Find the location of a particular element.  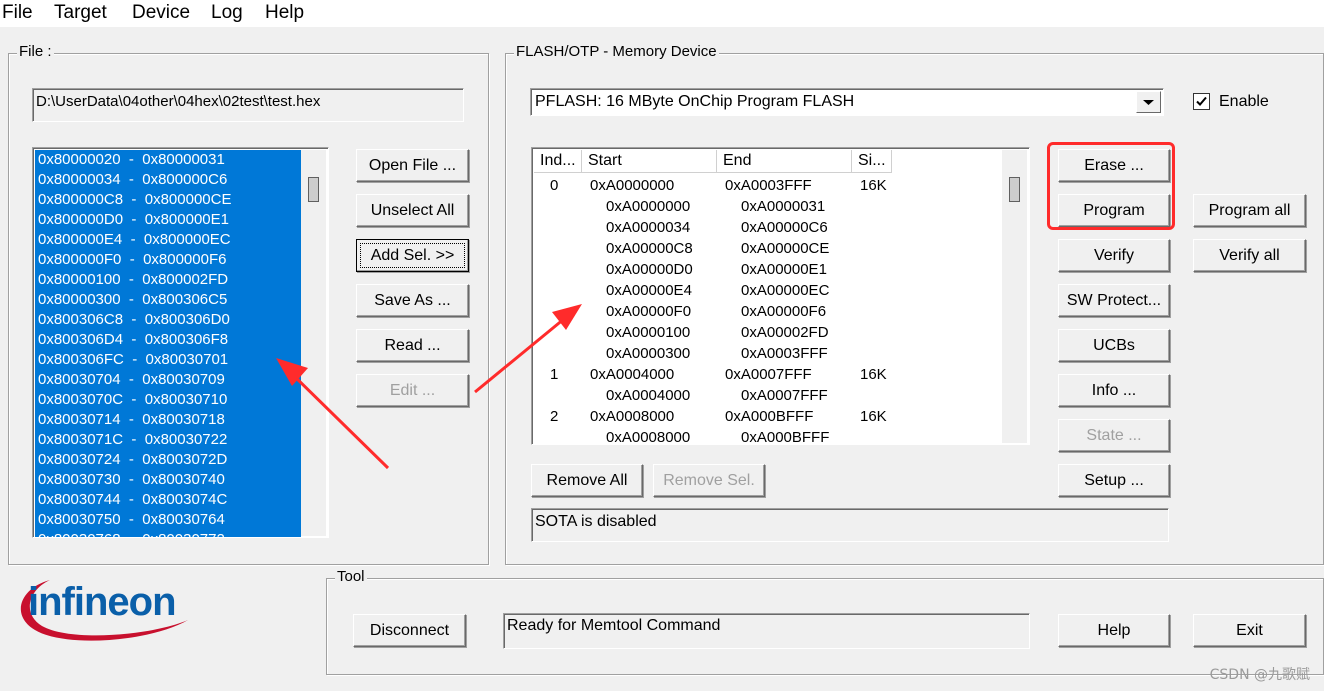

column-header-end: End is located at coordinates (784, 161).